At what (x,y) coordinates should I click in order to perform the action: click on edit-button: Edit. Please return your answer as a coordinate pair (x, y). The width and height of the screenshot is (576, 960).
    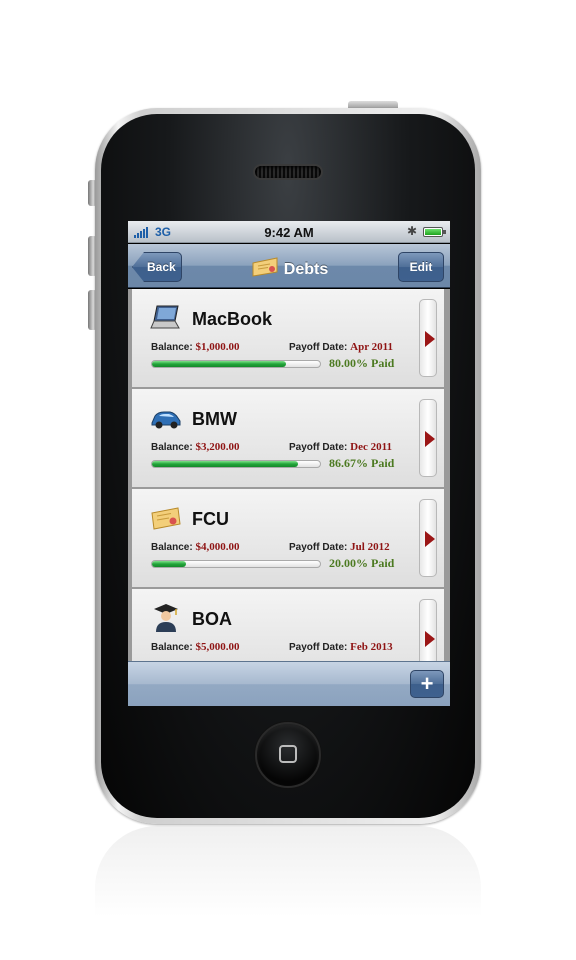
    Looking at the image, I should click on (421, 267).